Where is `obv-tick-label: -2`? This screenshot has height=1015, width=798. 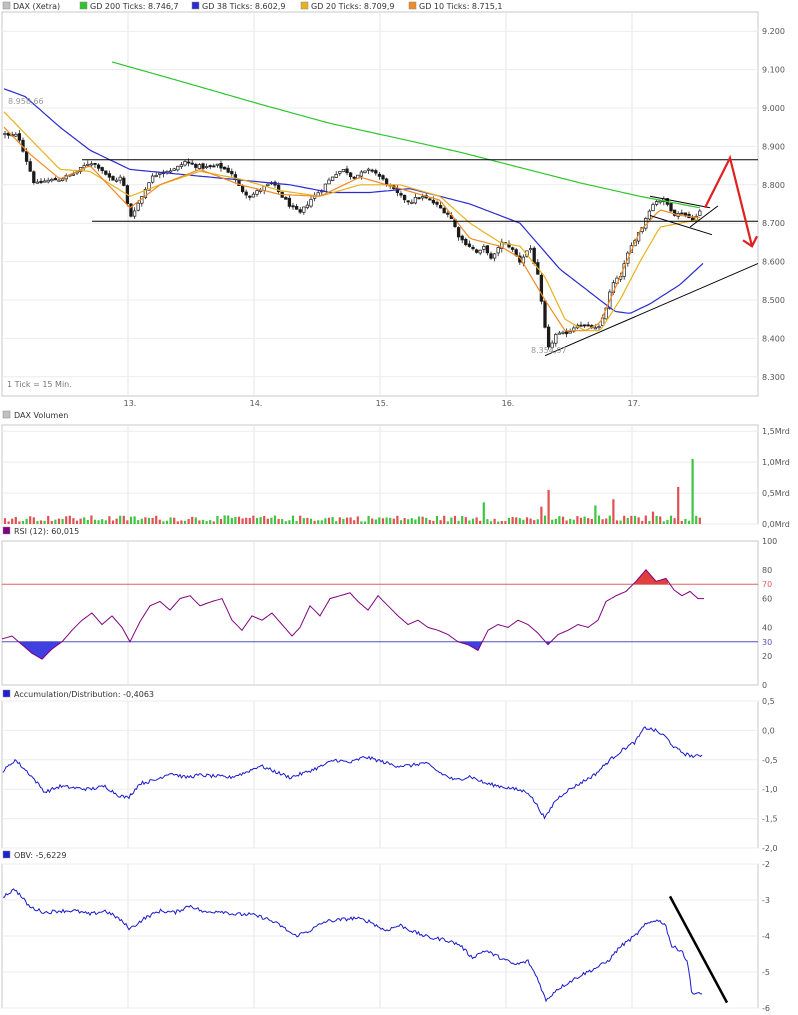 obv-tick-label: -2 is located at coordinates (766, 864).